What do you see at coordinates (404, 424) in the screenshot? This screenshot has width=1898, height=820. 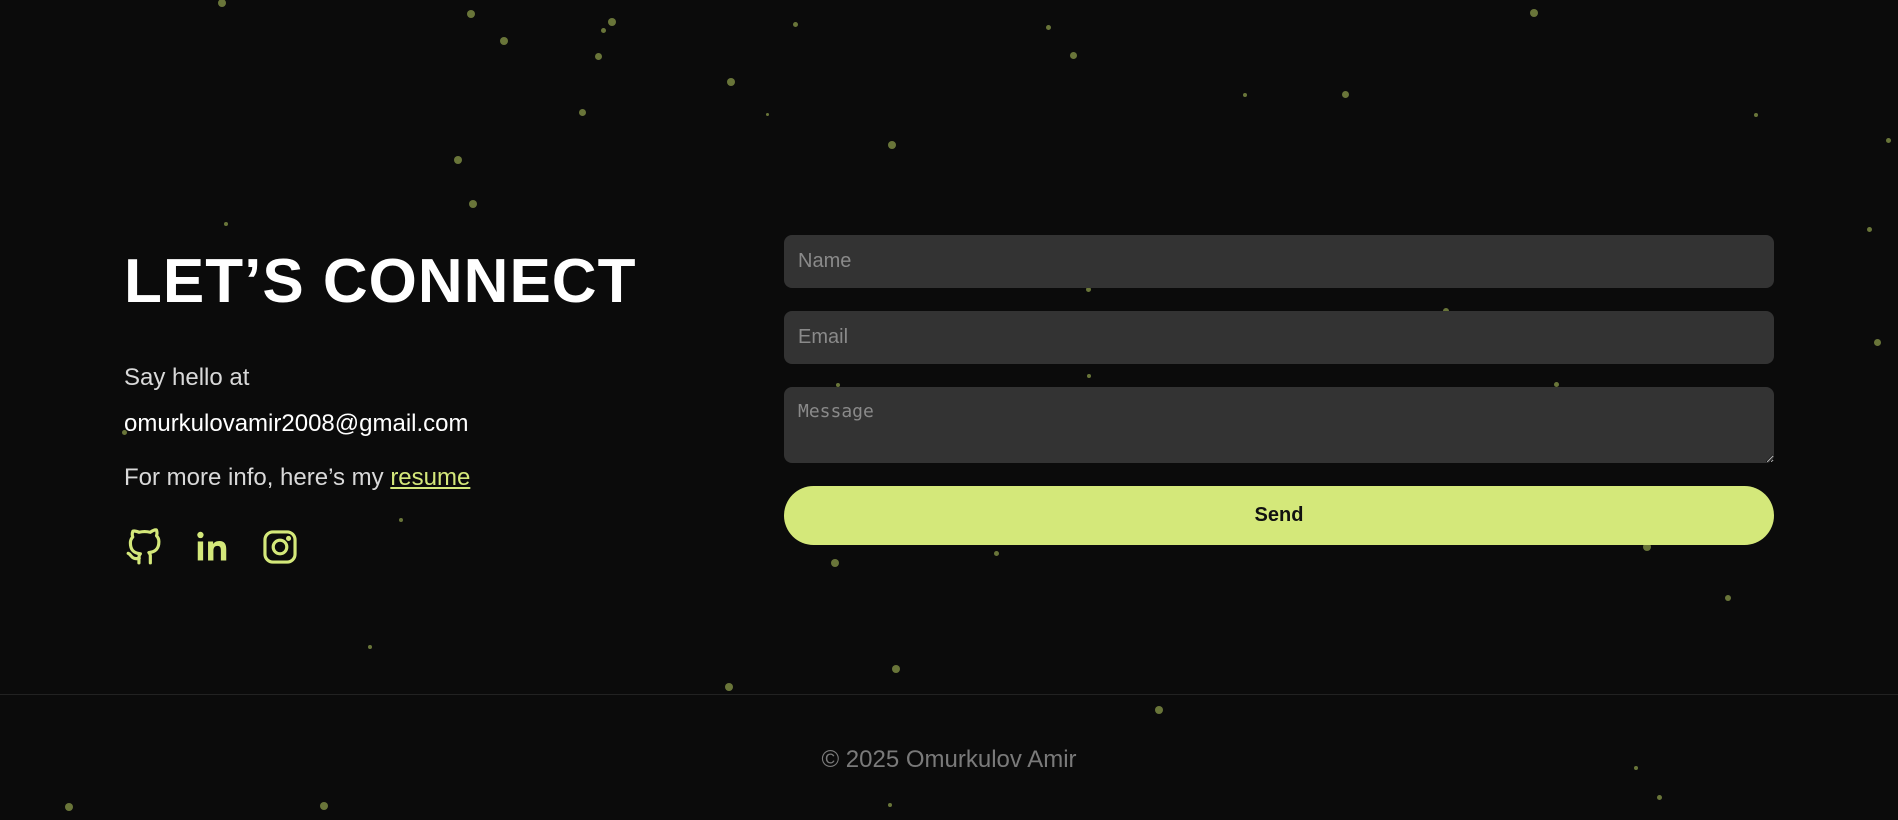 I see `email-link: omurkulovamir2008@gmail.com` at bounding box center [404, 424].